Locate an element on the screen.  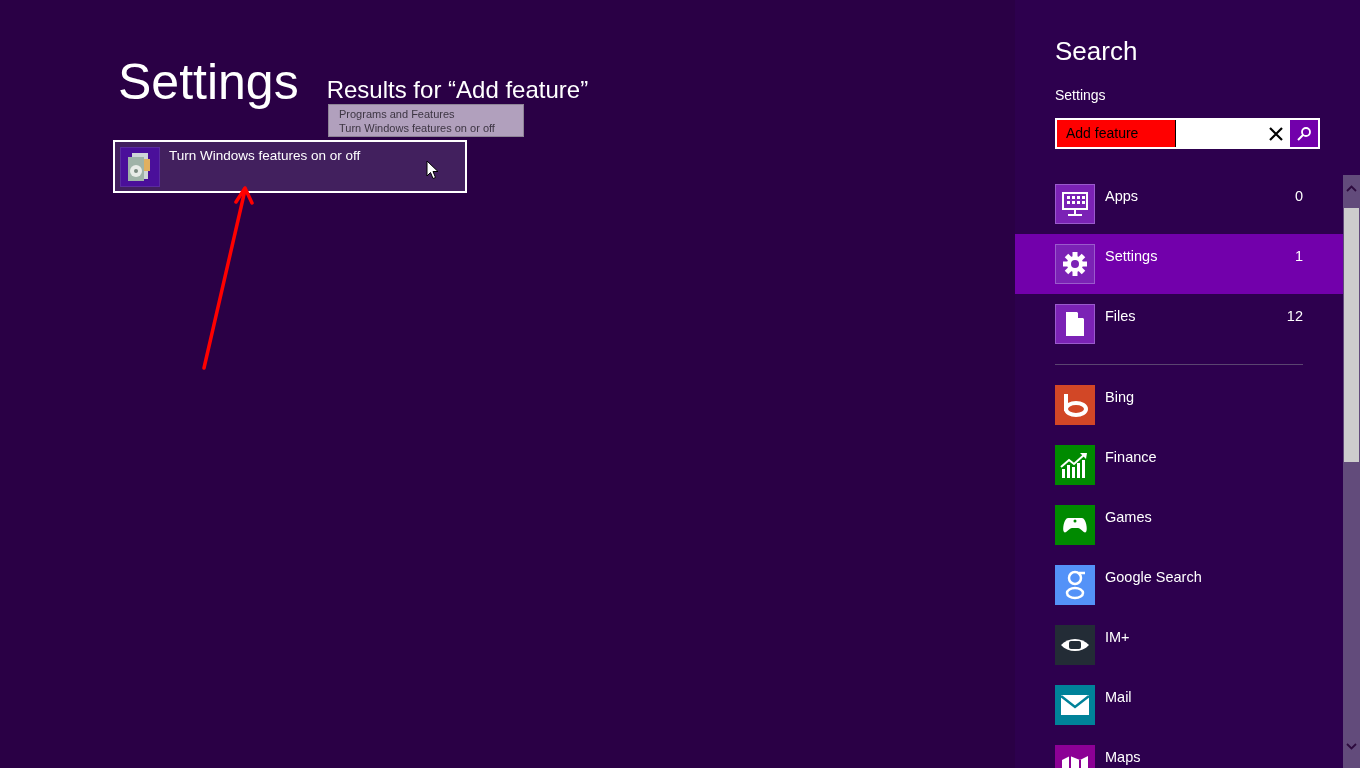
result-count: 1 is located at coordinates (1298, 256).